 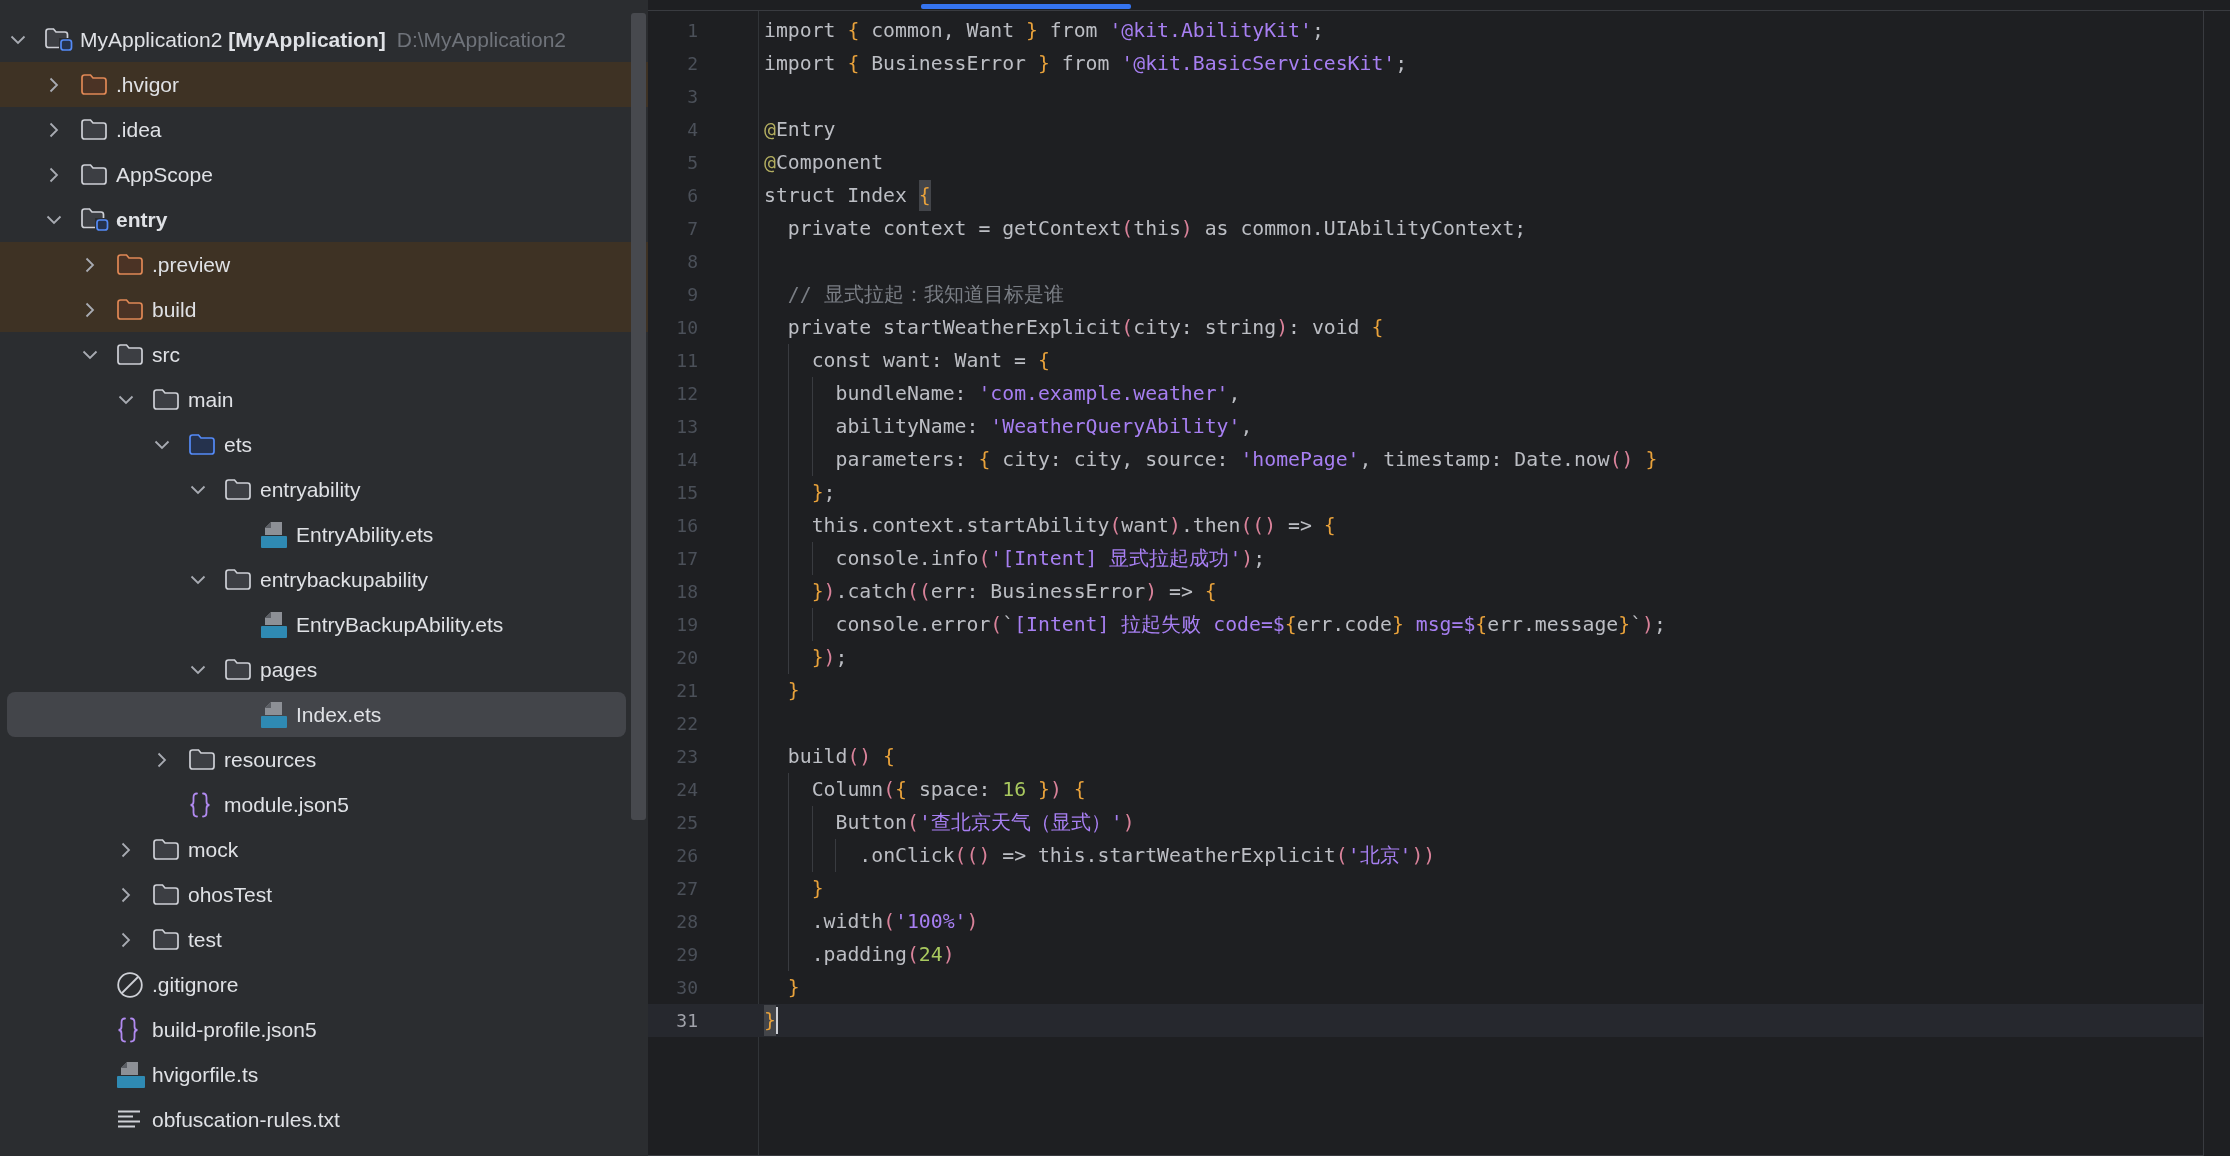 I want to click on tree-item: build-profile.json5, so click(x=324, y=1029).